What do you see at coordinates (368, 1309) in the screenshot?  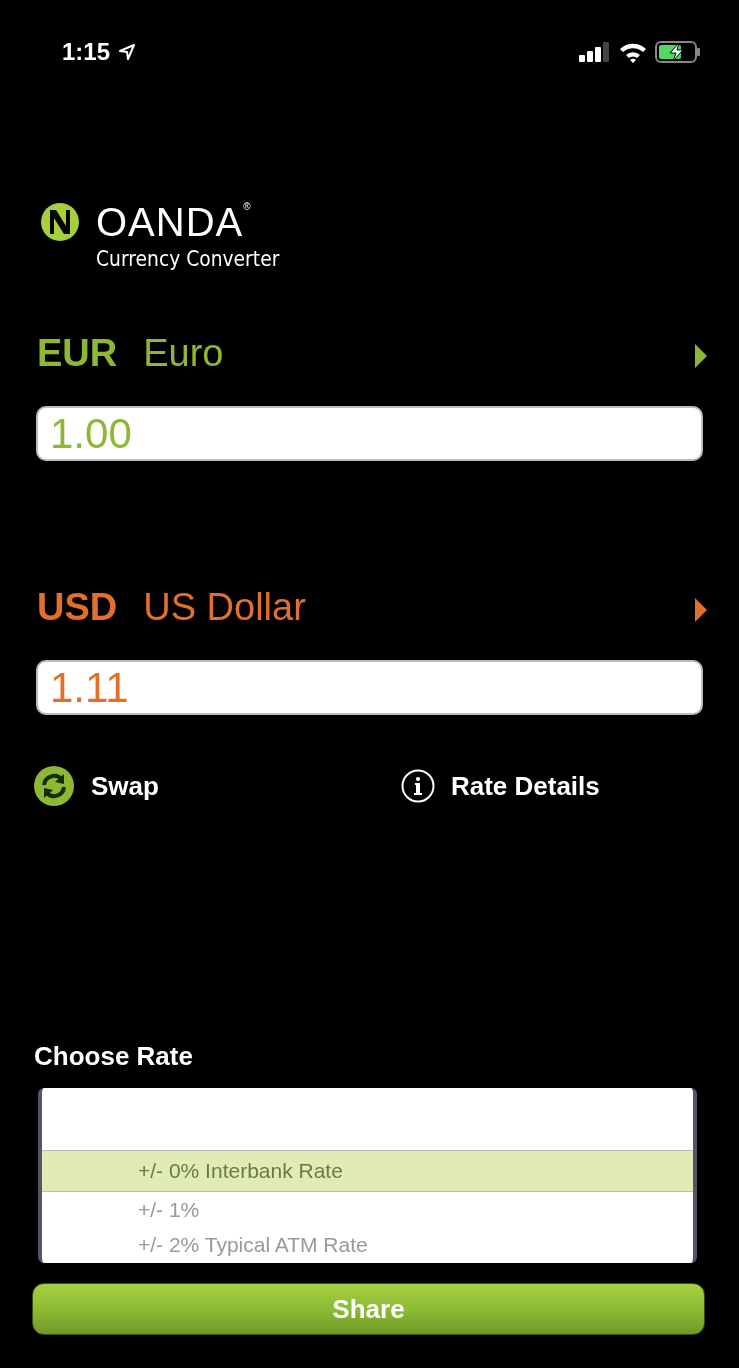 I see `share-button: Share` at bounding box center [368, 1309].